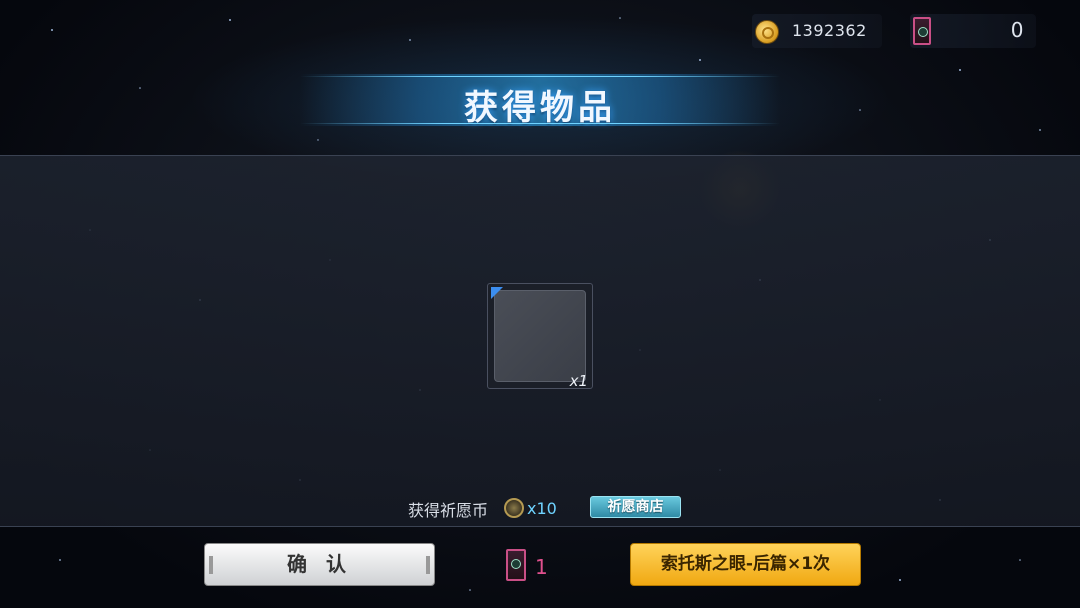 This screenshot has width=1080, height=608. What do you see at coordinates (635, 507) in the screenshot?
I see `wish-shop-button: 祈愿商店` at bounding box center [635, 507].